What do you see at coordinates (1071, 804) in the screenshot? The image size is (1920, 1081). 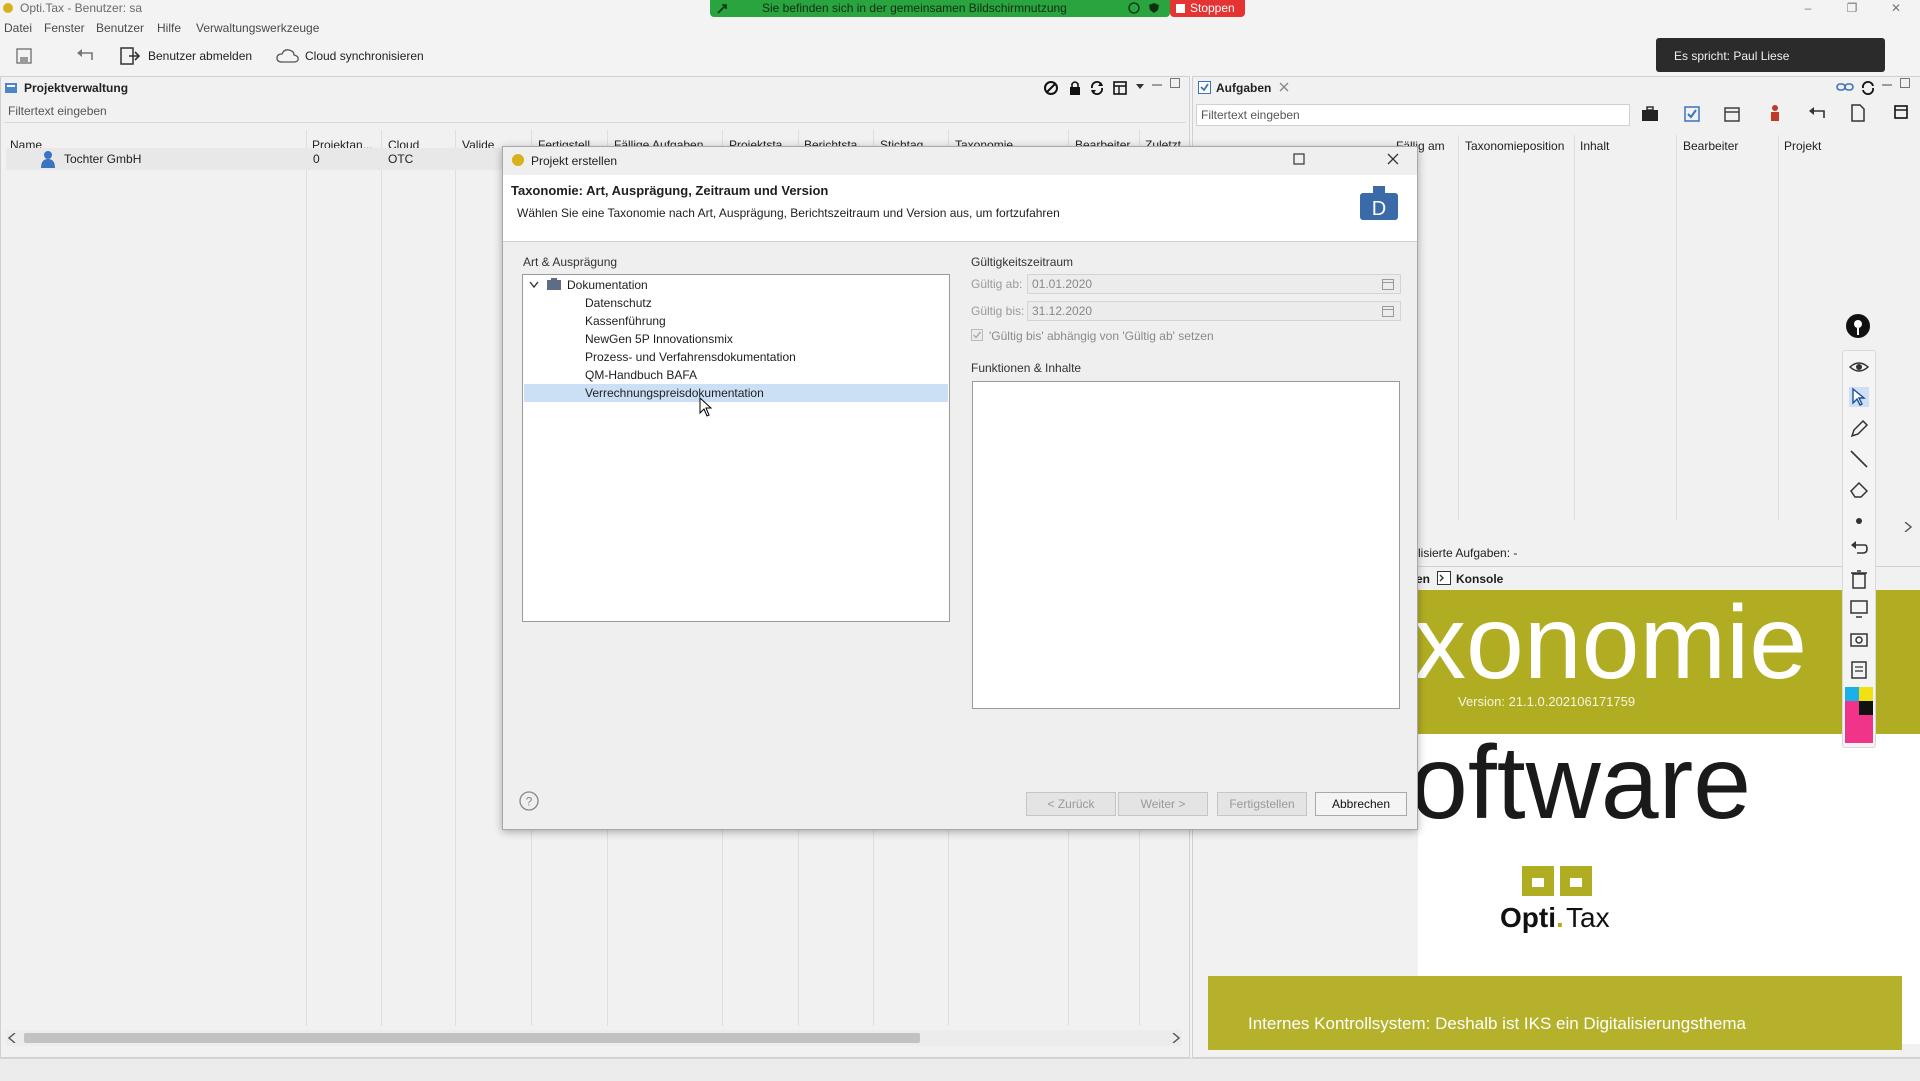 I see `back-button: < Zurück` at bounding box center [1071, 804].